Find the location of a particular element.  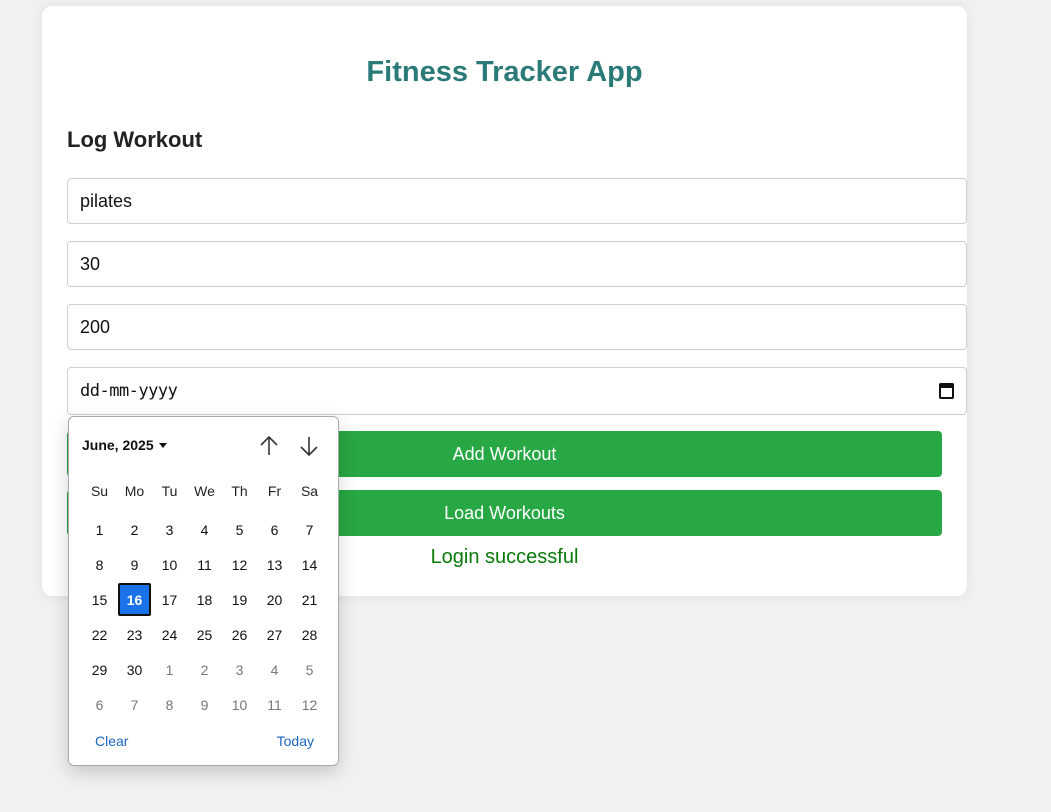

duration-input: 30 is located at coordinates (517, 264).